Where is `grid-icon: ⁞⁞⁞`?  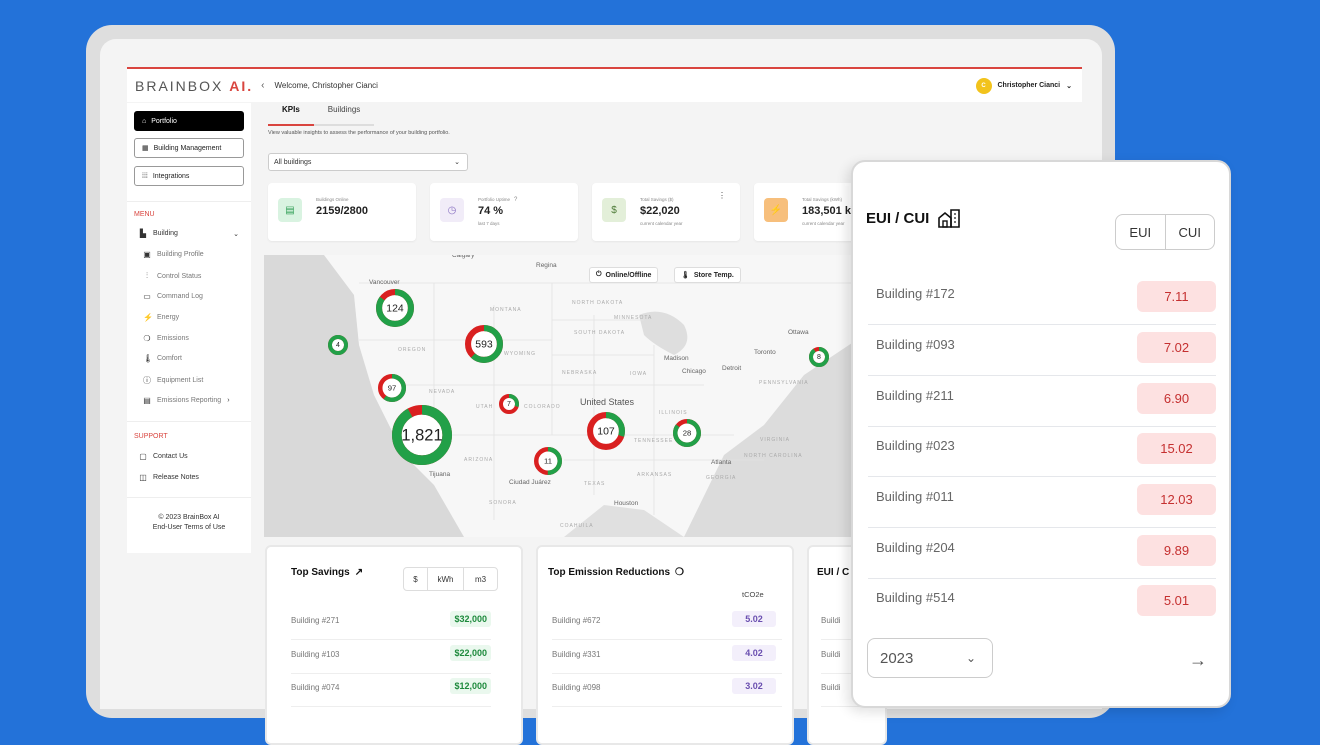
grid-icon: ⁞⁞⁞ is located at coordinates (145, 176).